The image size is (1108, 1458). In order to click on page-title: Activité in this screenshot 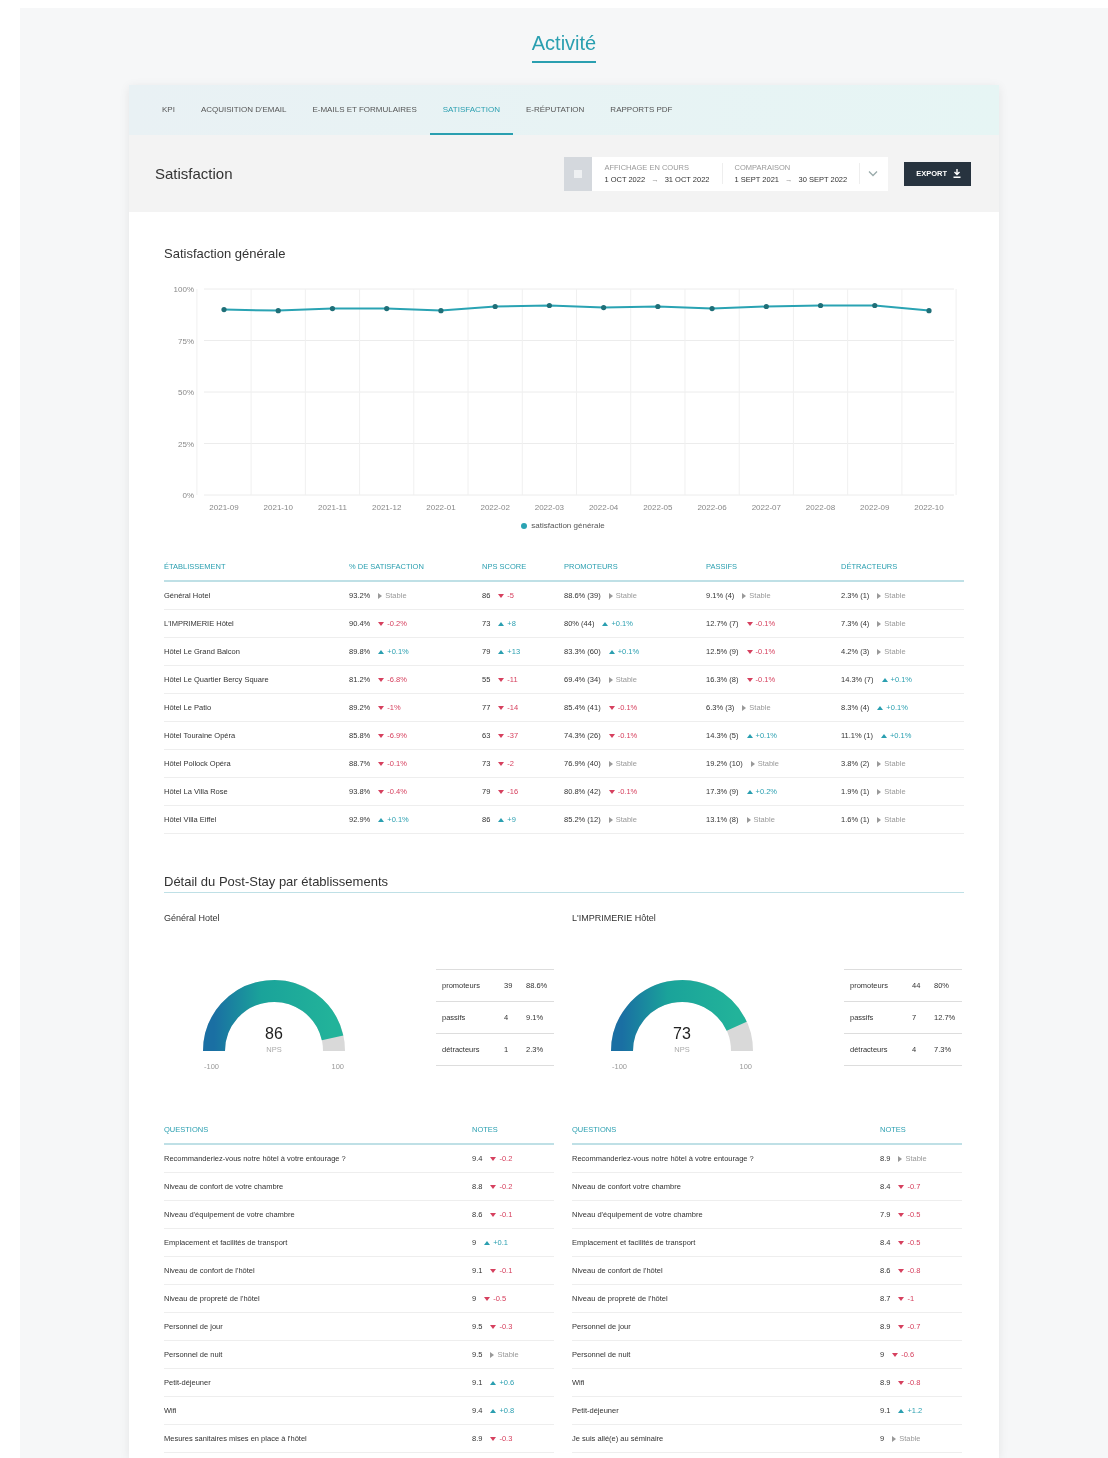, I will do `click(564, 47)`.